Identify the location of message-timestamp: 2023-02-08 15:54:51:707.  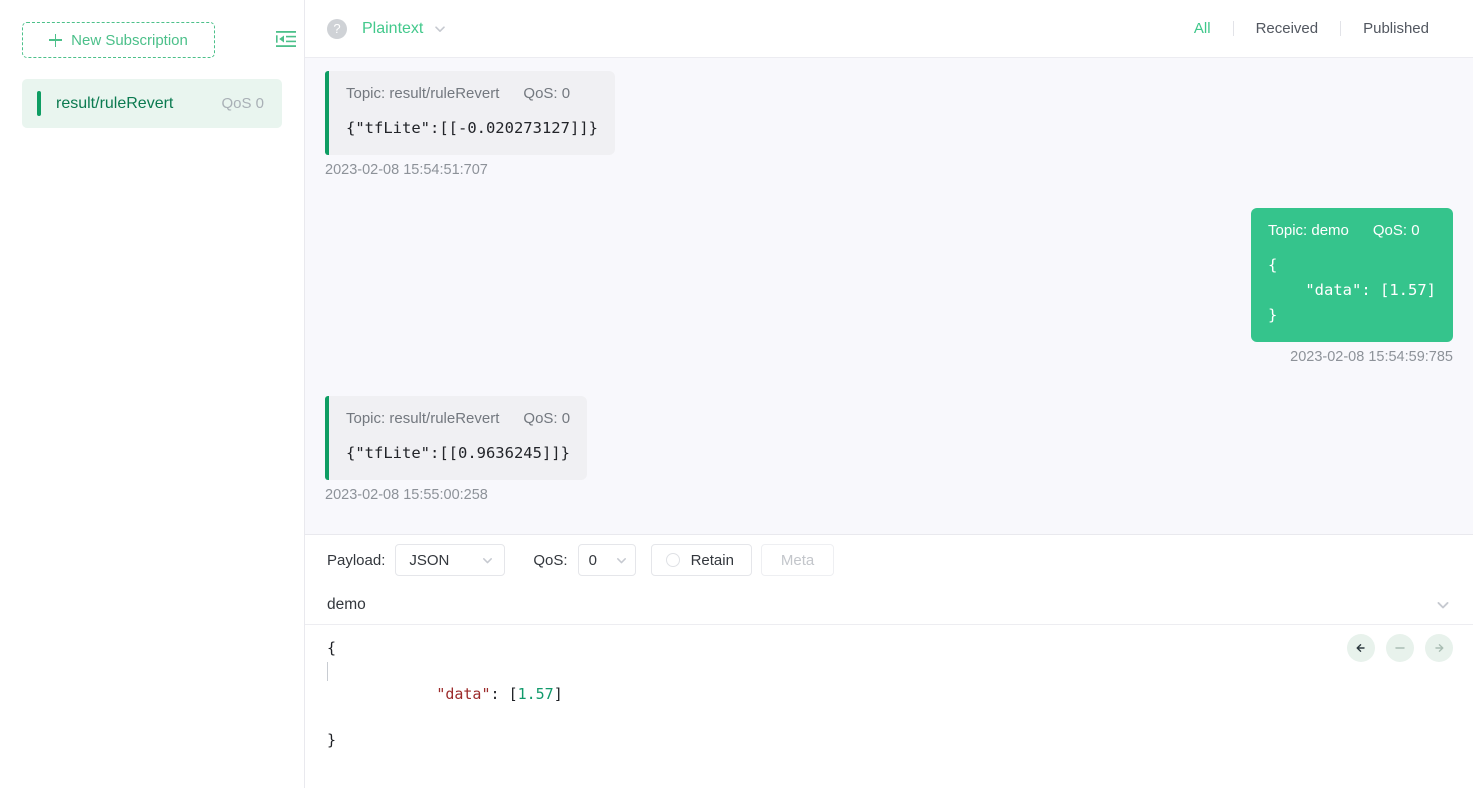
(406, 170).